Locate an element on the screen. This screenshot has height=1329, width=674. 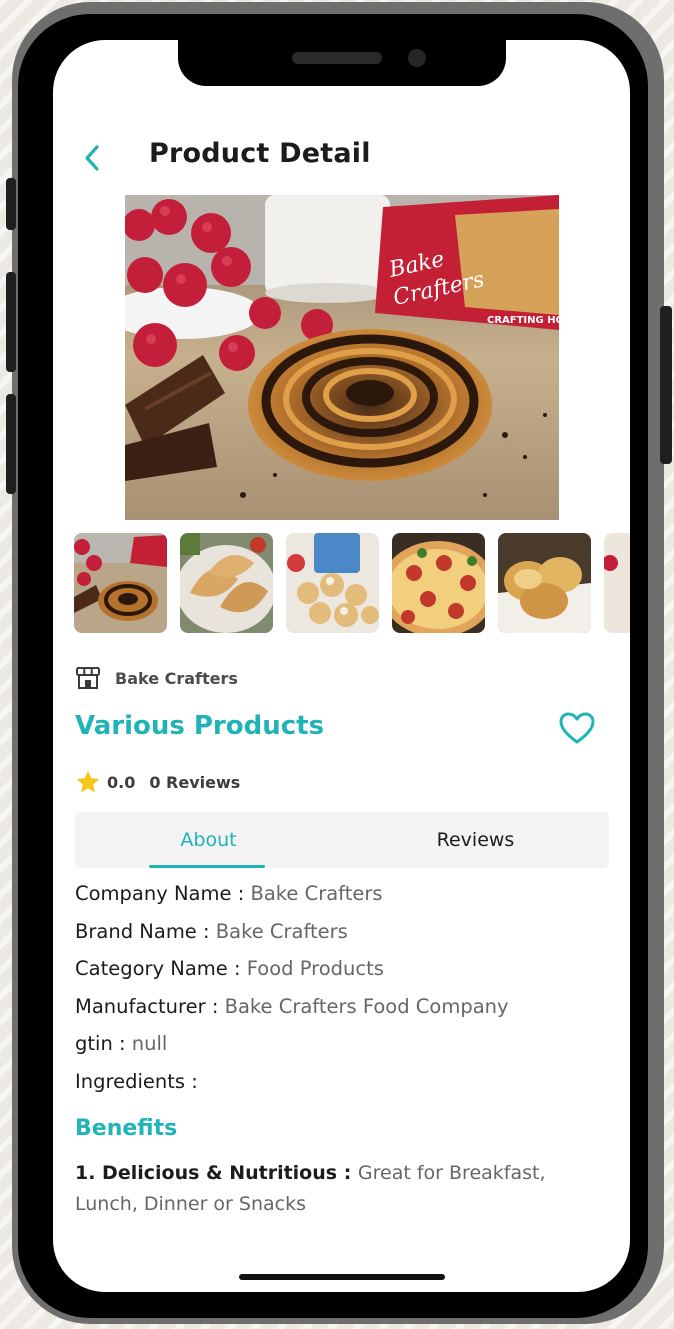
pepperoni-pizza-thumbnail is located at coordinates (438, 583).